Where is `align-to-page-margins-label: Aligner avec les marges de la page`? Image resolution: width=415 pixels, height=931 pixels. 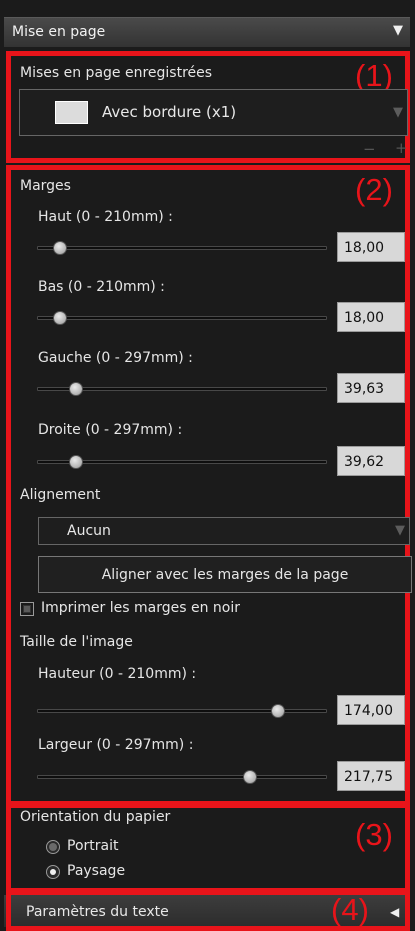
align-to-page-margins-label: Aligner avec les marges de la page is located at coordinates (225, 575).